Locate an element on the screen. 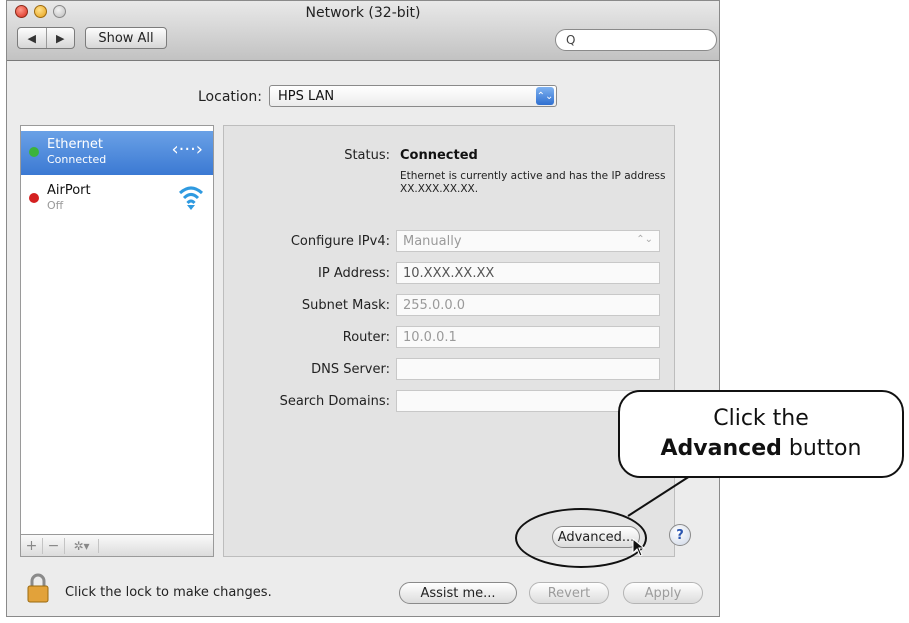 This screenshot has height=623, width=909. callout-pointer-line is located at coordinates (659, 496).